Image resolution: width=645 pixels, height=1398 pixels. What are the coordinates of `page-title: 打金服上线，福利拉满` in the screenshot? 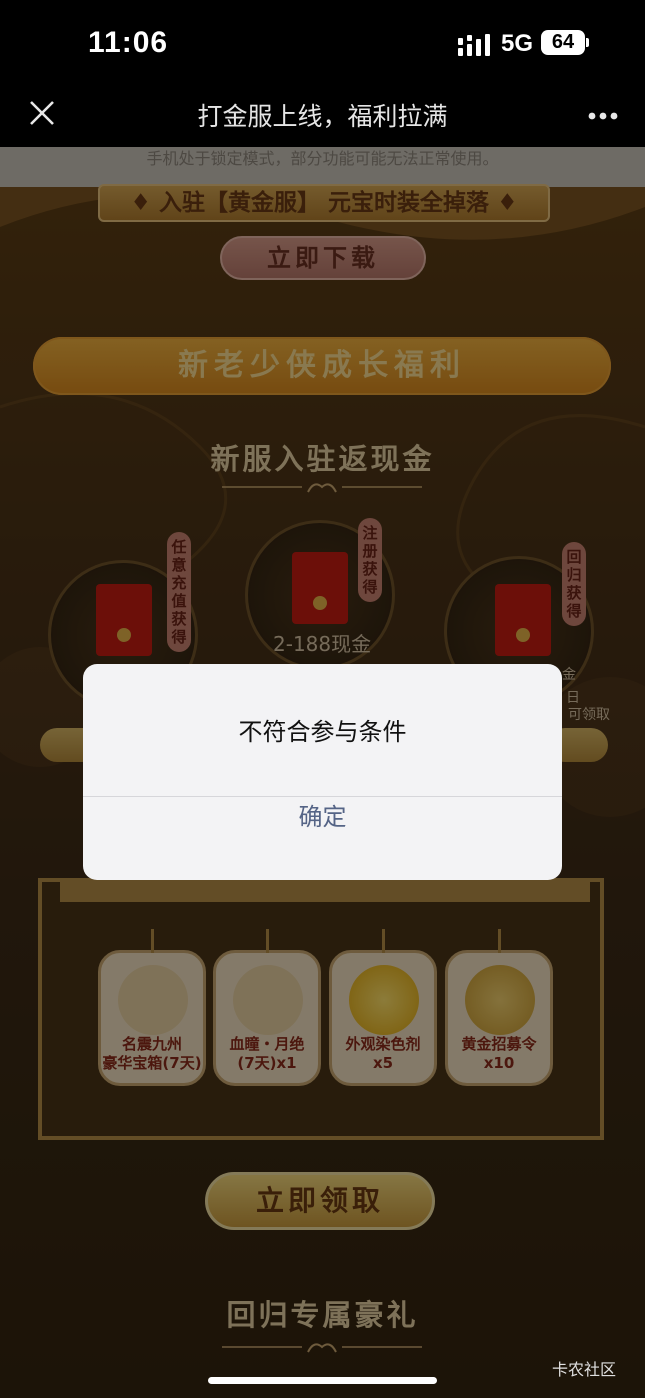 It's located at (322, 116).